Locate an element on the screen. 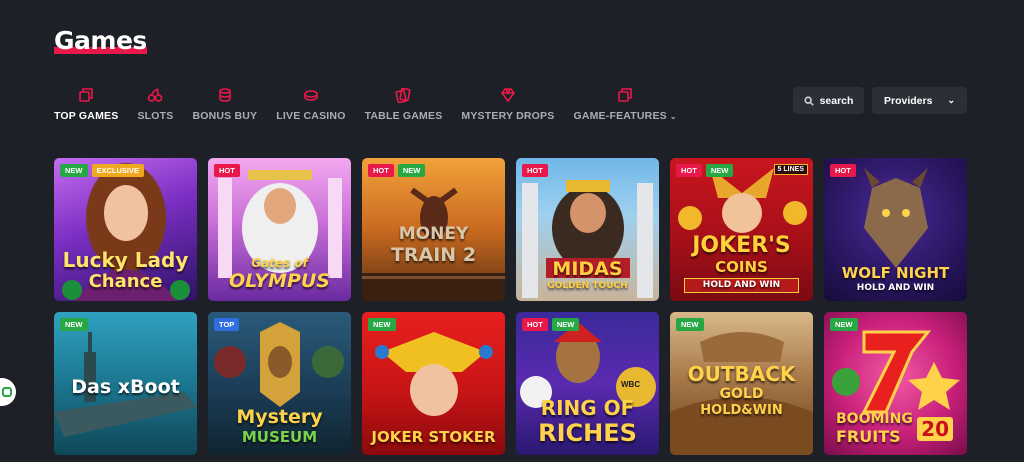  game-card-booming-fruits-20: NEW BOOMING FRUITS 20 is located at coordinates (895, 383).